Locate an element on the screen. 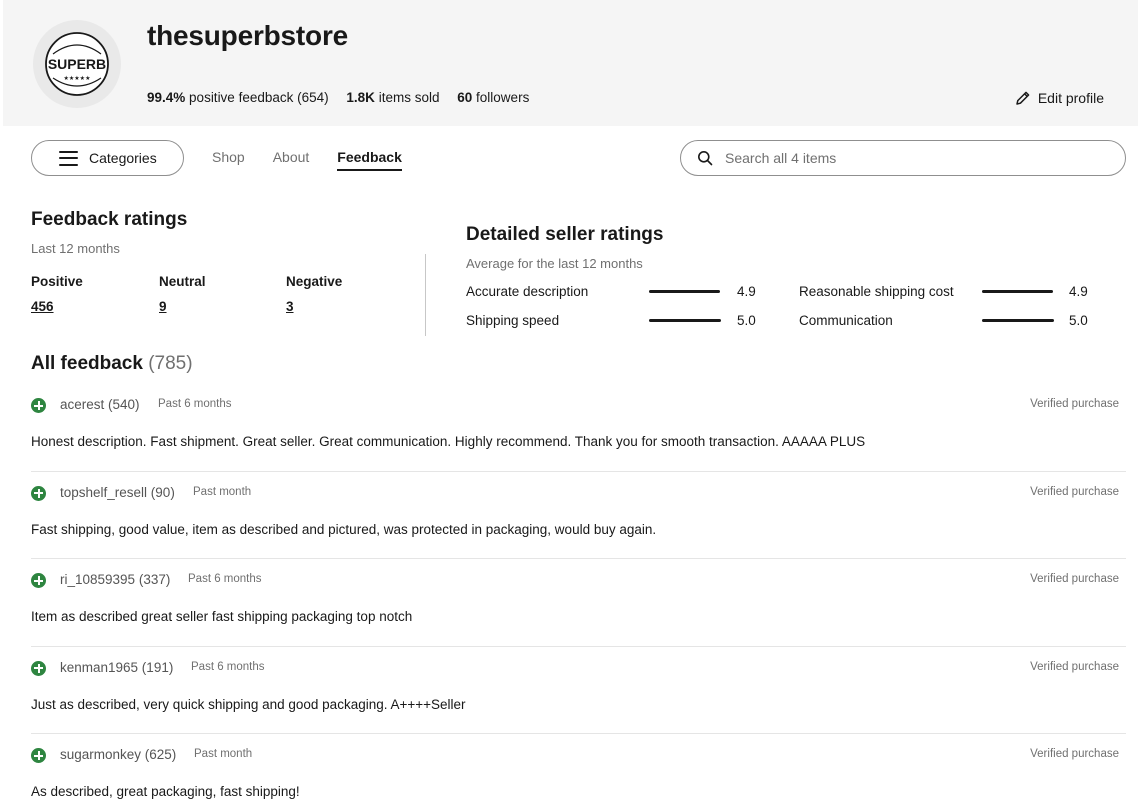  categories-label: Categories is located at coordinates (123, 158).